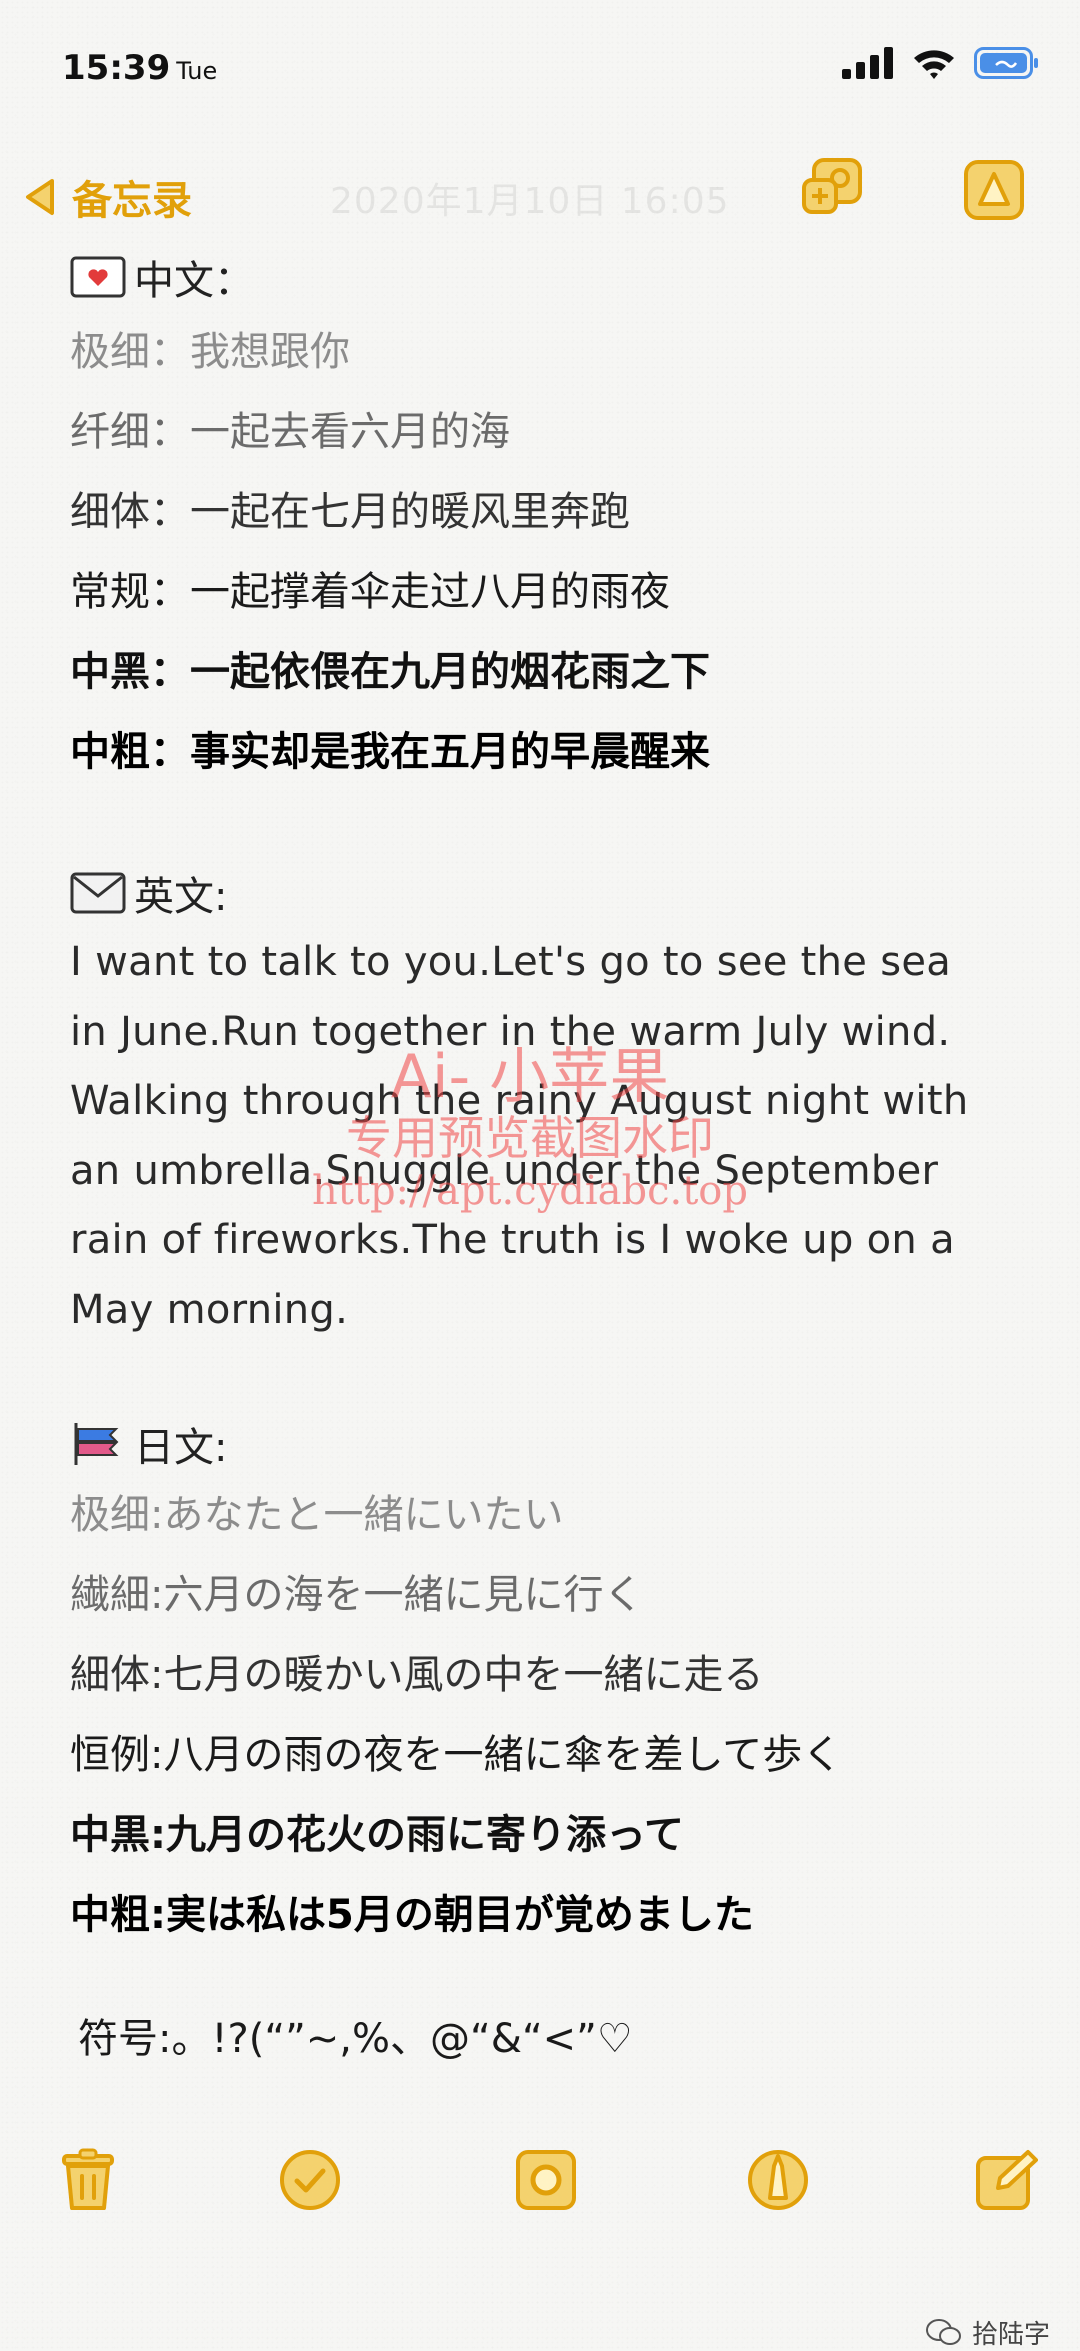  I want to click on english-line: an umbrella.Snuggle under the September, so click(504, 1170).